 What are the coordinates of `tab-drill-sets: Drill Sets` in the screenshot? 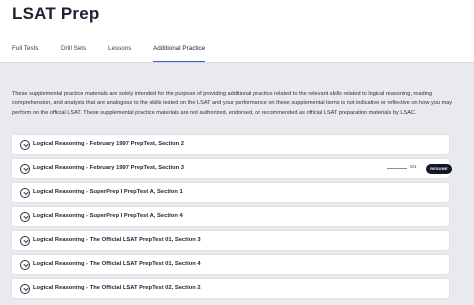 It's located at (73, 53).